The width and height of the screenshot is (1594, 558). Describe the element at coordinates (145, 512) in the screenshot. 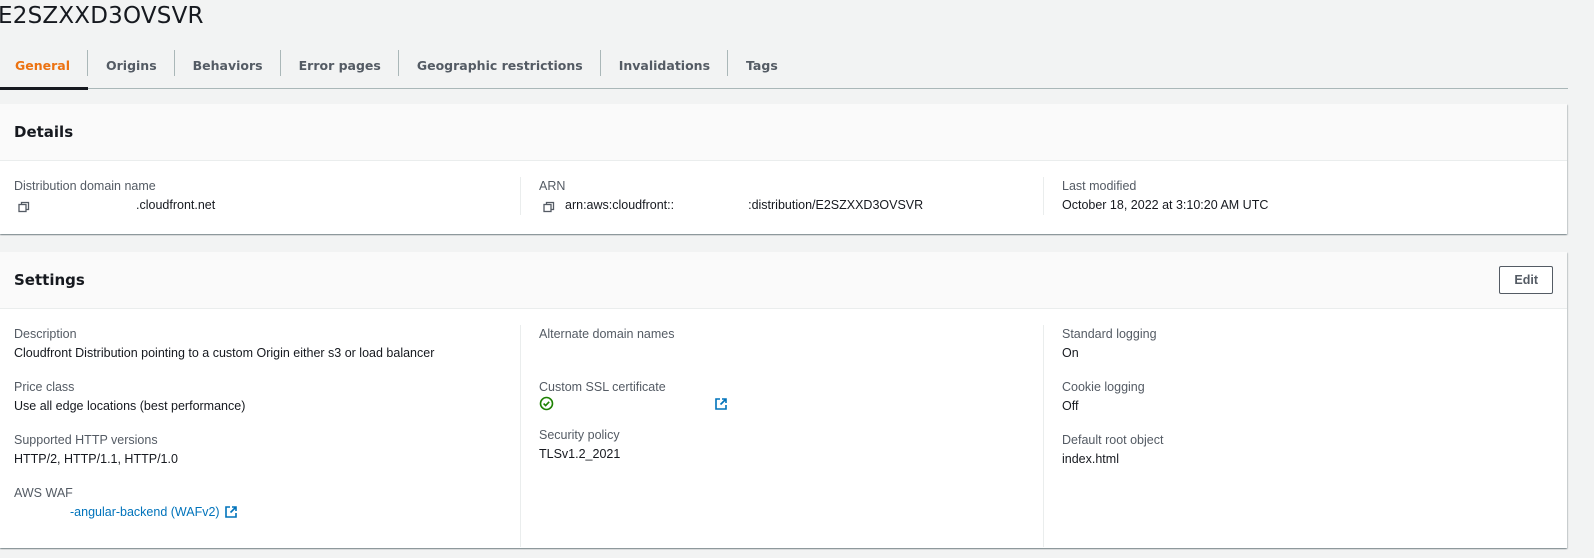

I see `waf-link: -angular-backend (WAFv2)` at that location.